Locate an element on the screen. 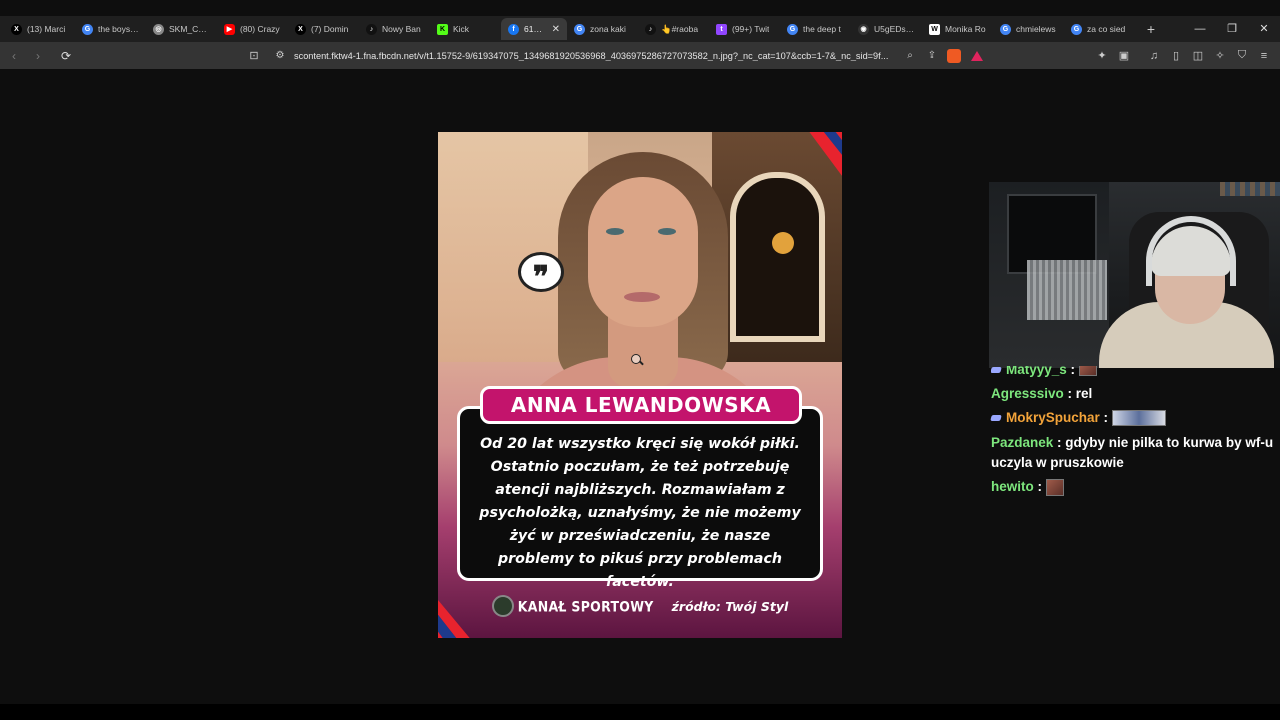  tab-8: Gzona kaki is located at coordinates (602, 29).